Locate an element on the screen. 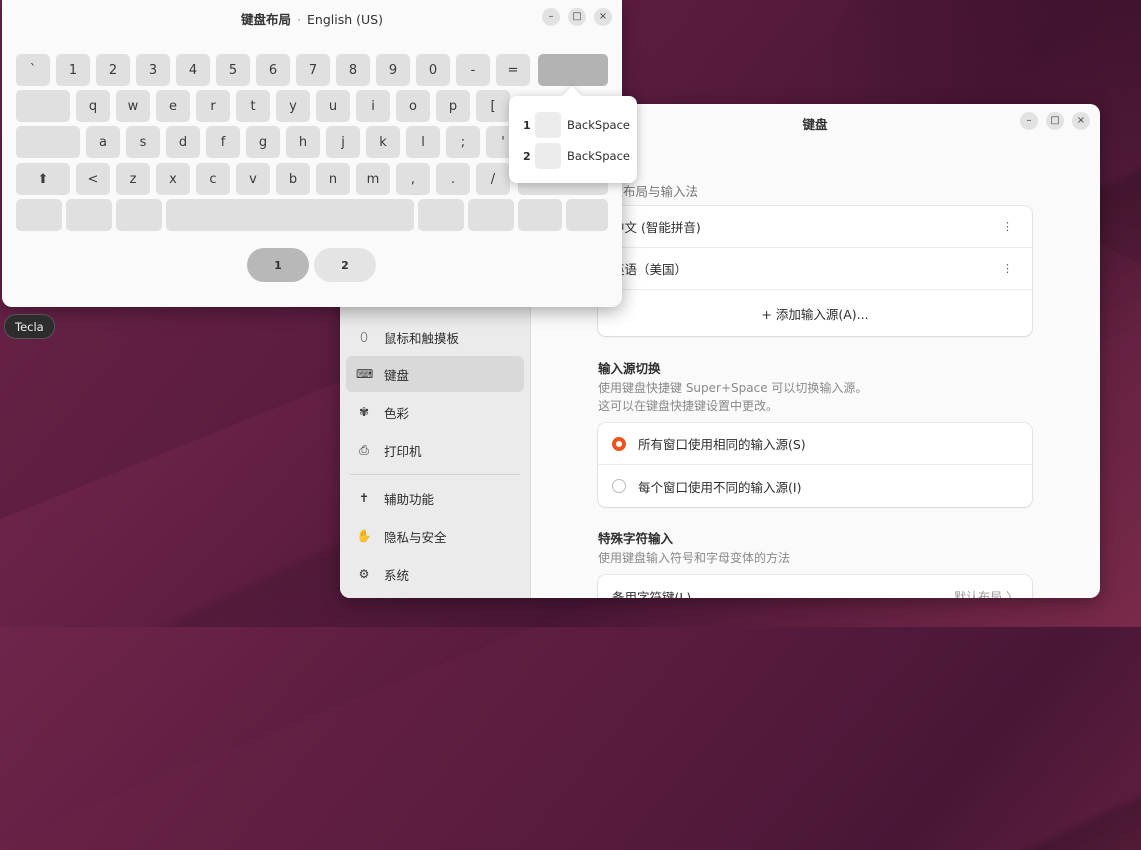 This screenshot has width=1141, height=850. privacy-icon: ✋ is located at coordinates (364, 536).